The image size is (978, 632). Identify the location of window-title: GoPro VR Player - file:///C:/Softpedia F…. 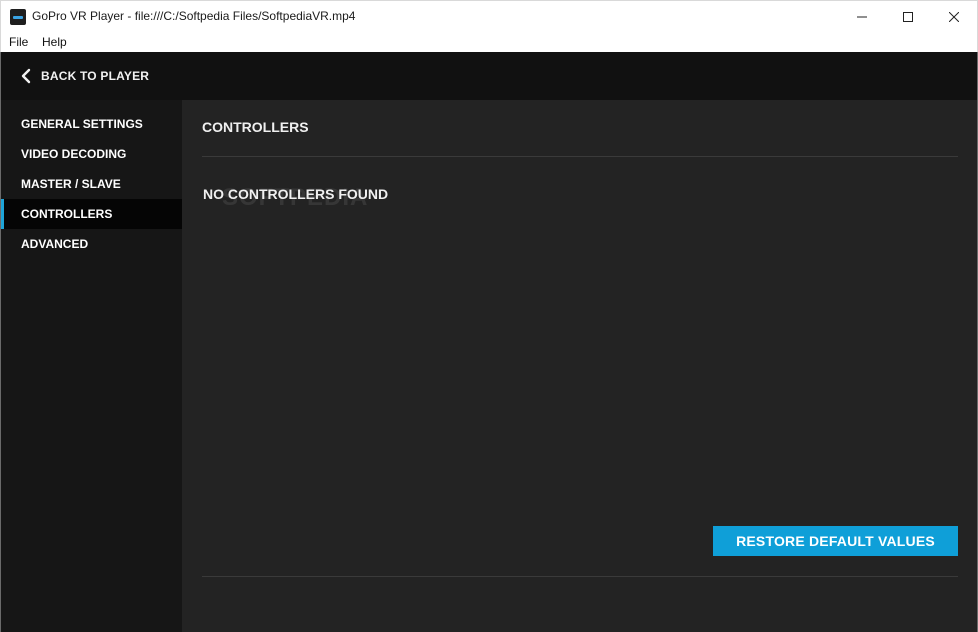
(194, 16).